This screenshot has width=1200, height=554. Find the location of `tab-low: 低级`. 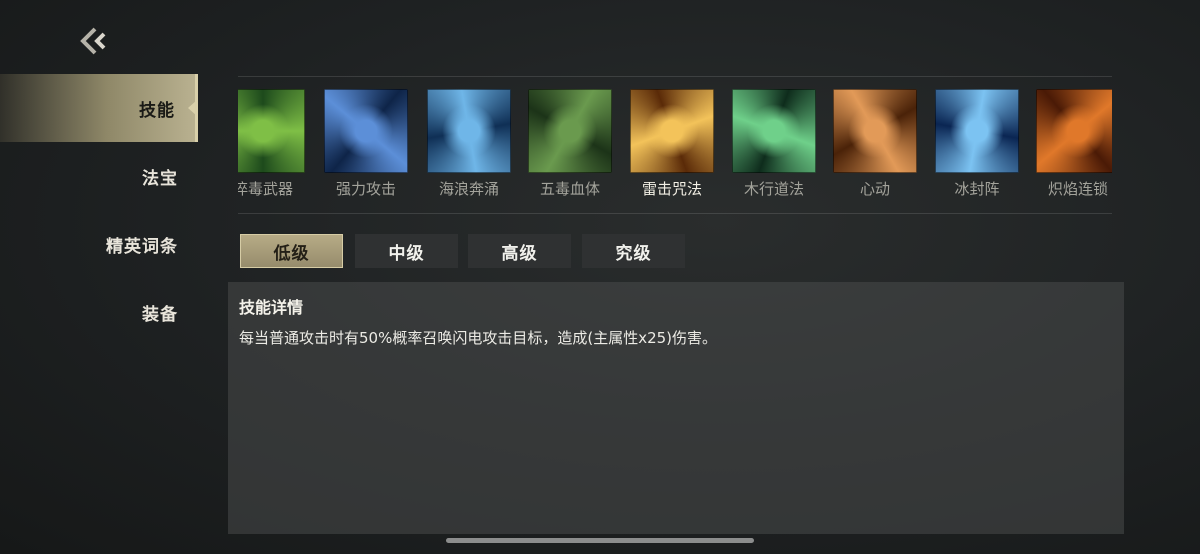

tab-low: 低级 is located at coordinates (291, 251).